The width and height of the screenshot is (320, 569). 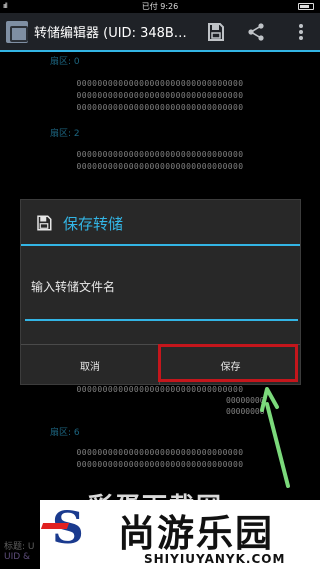 What do you see at coordinates (68, 528) in the screenshot?
I see `watermark-s-logo: S` at bounding box center [68, 528].